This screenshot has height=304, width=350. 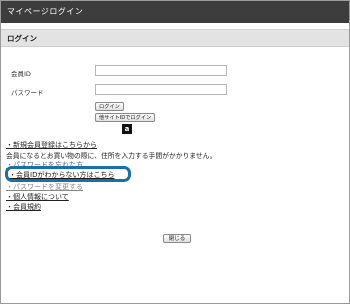 What do you see at coordinates (161, 89) in the screenshot?
I see `password-input` at bounding box center [161, 89].